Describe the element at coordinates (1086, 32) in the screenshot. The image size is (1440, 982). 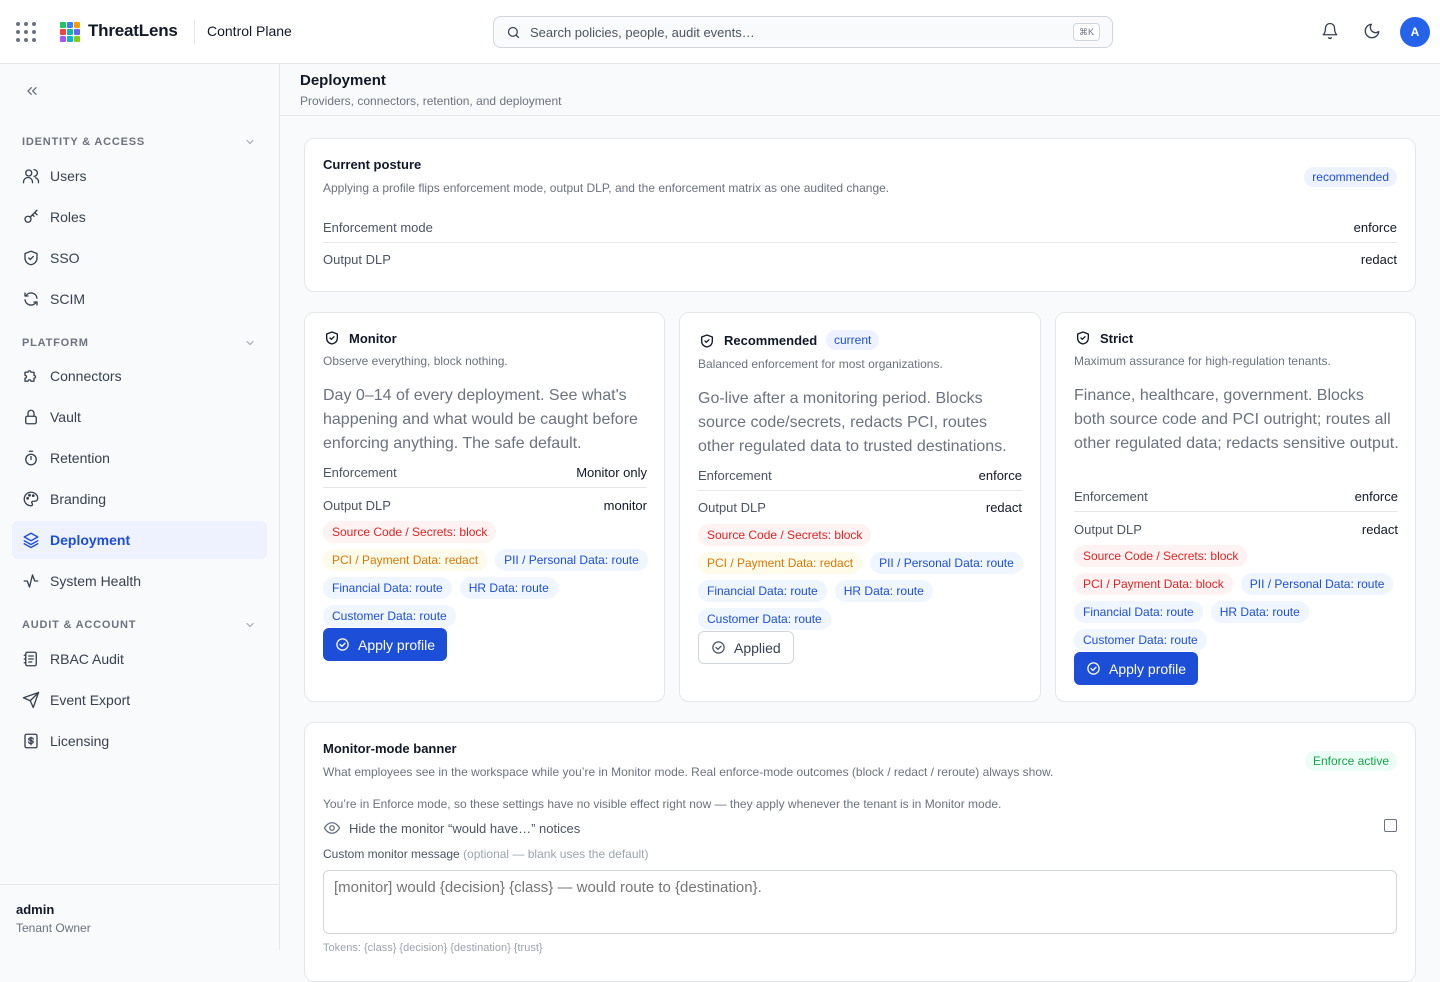
I see `search-shortcut: ⌘K` at that location.